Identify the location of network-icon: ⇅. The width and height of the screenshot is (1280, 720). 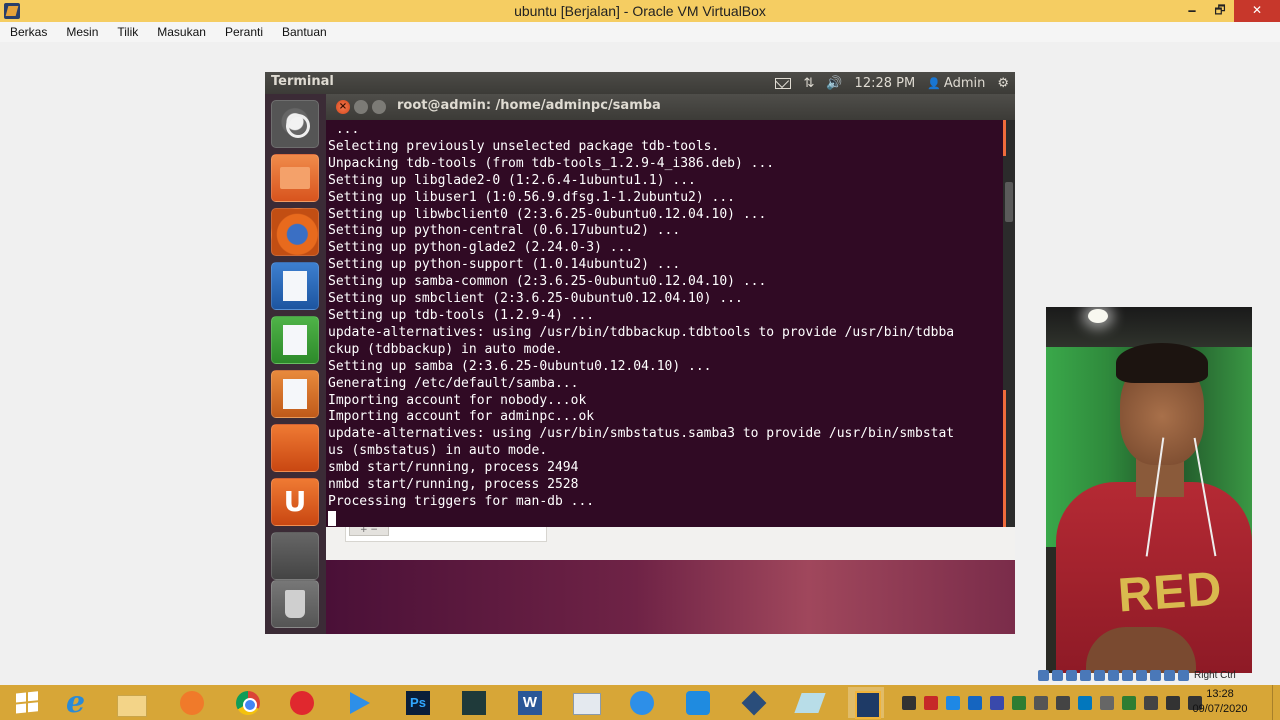
(808, 83).